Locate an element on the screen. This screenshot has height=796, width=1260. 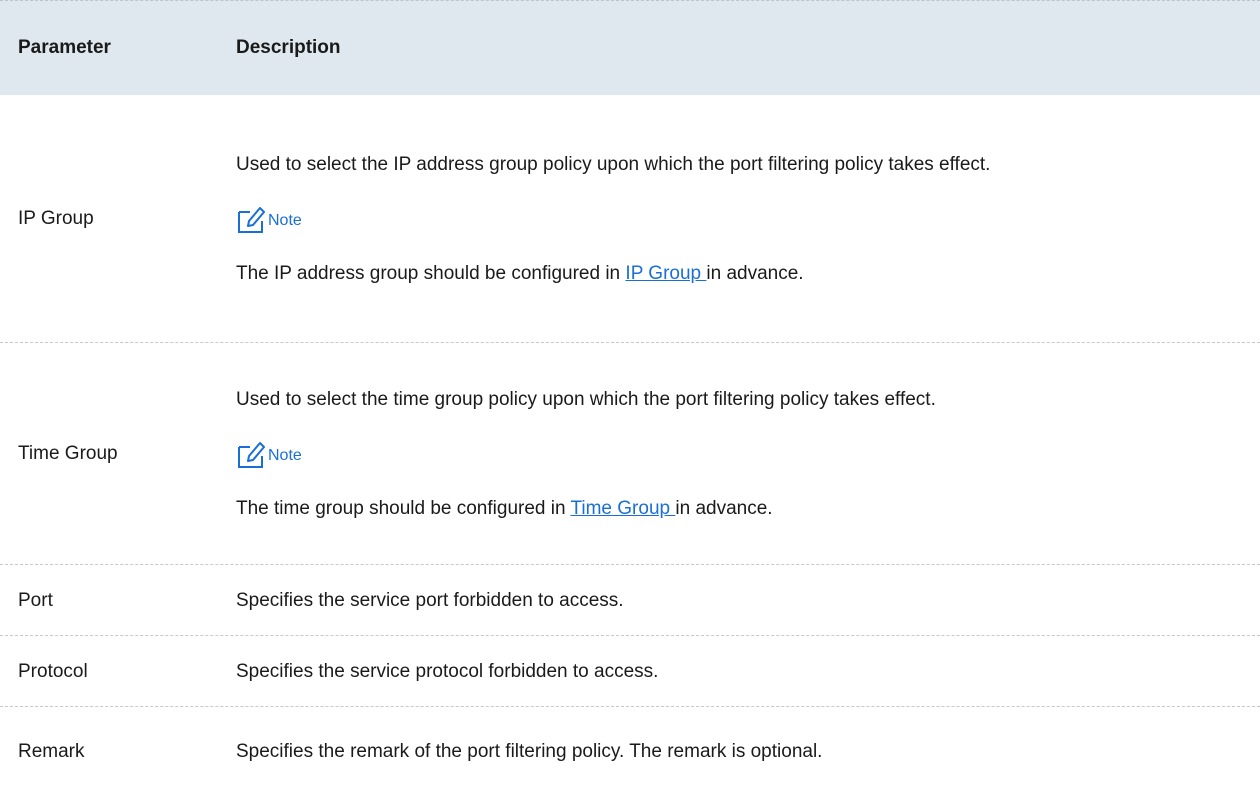
parameter-name: Protocol is located at coordinates (53, 671).